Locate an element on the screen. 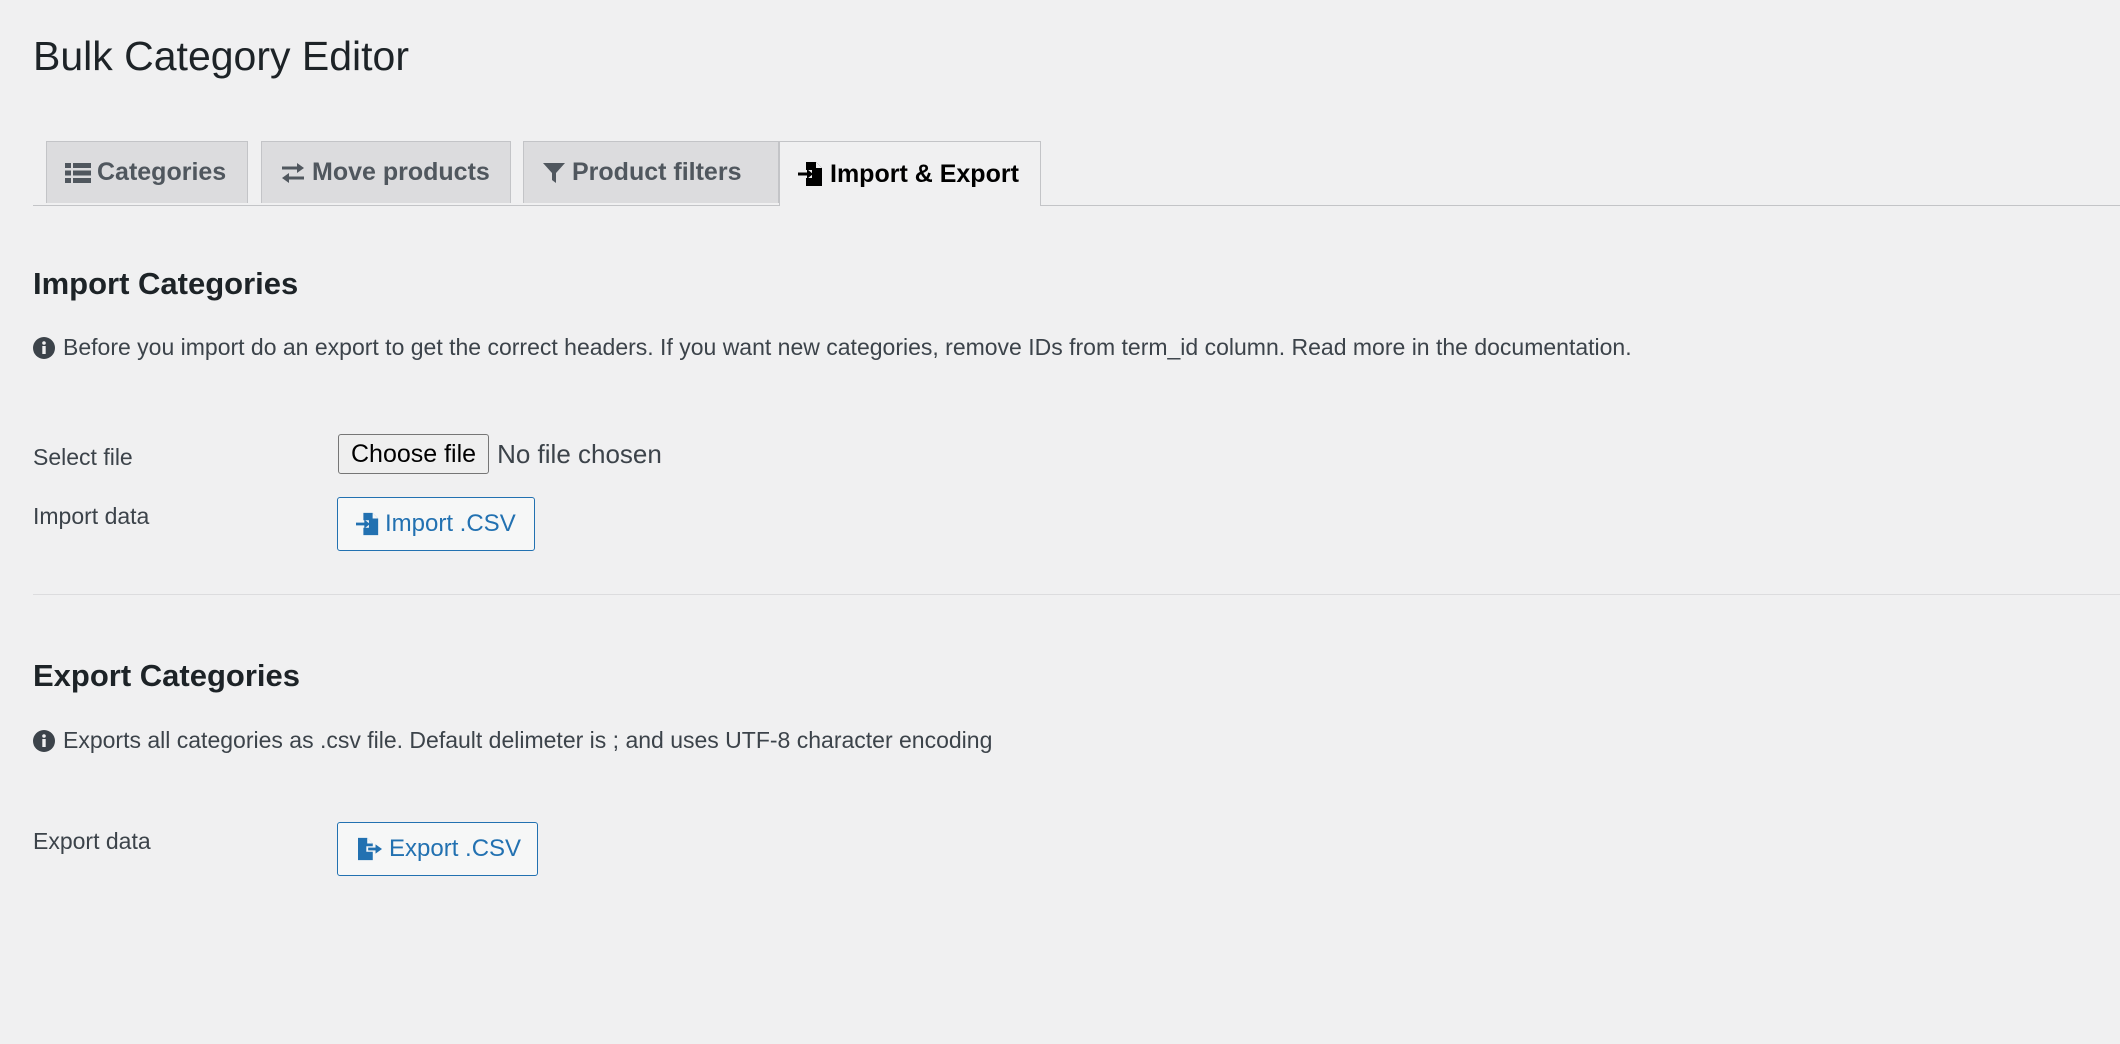 The height and width of the screenshot is (1044, 2120). tab-import-export: Import & Export is located at coordinates (910, 173).